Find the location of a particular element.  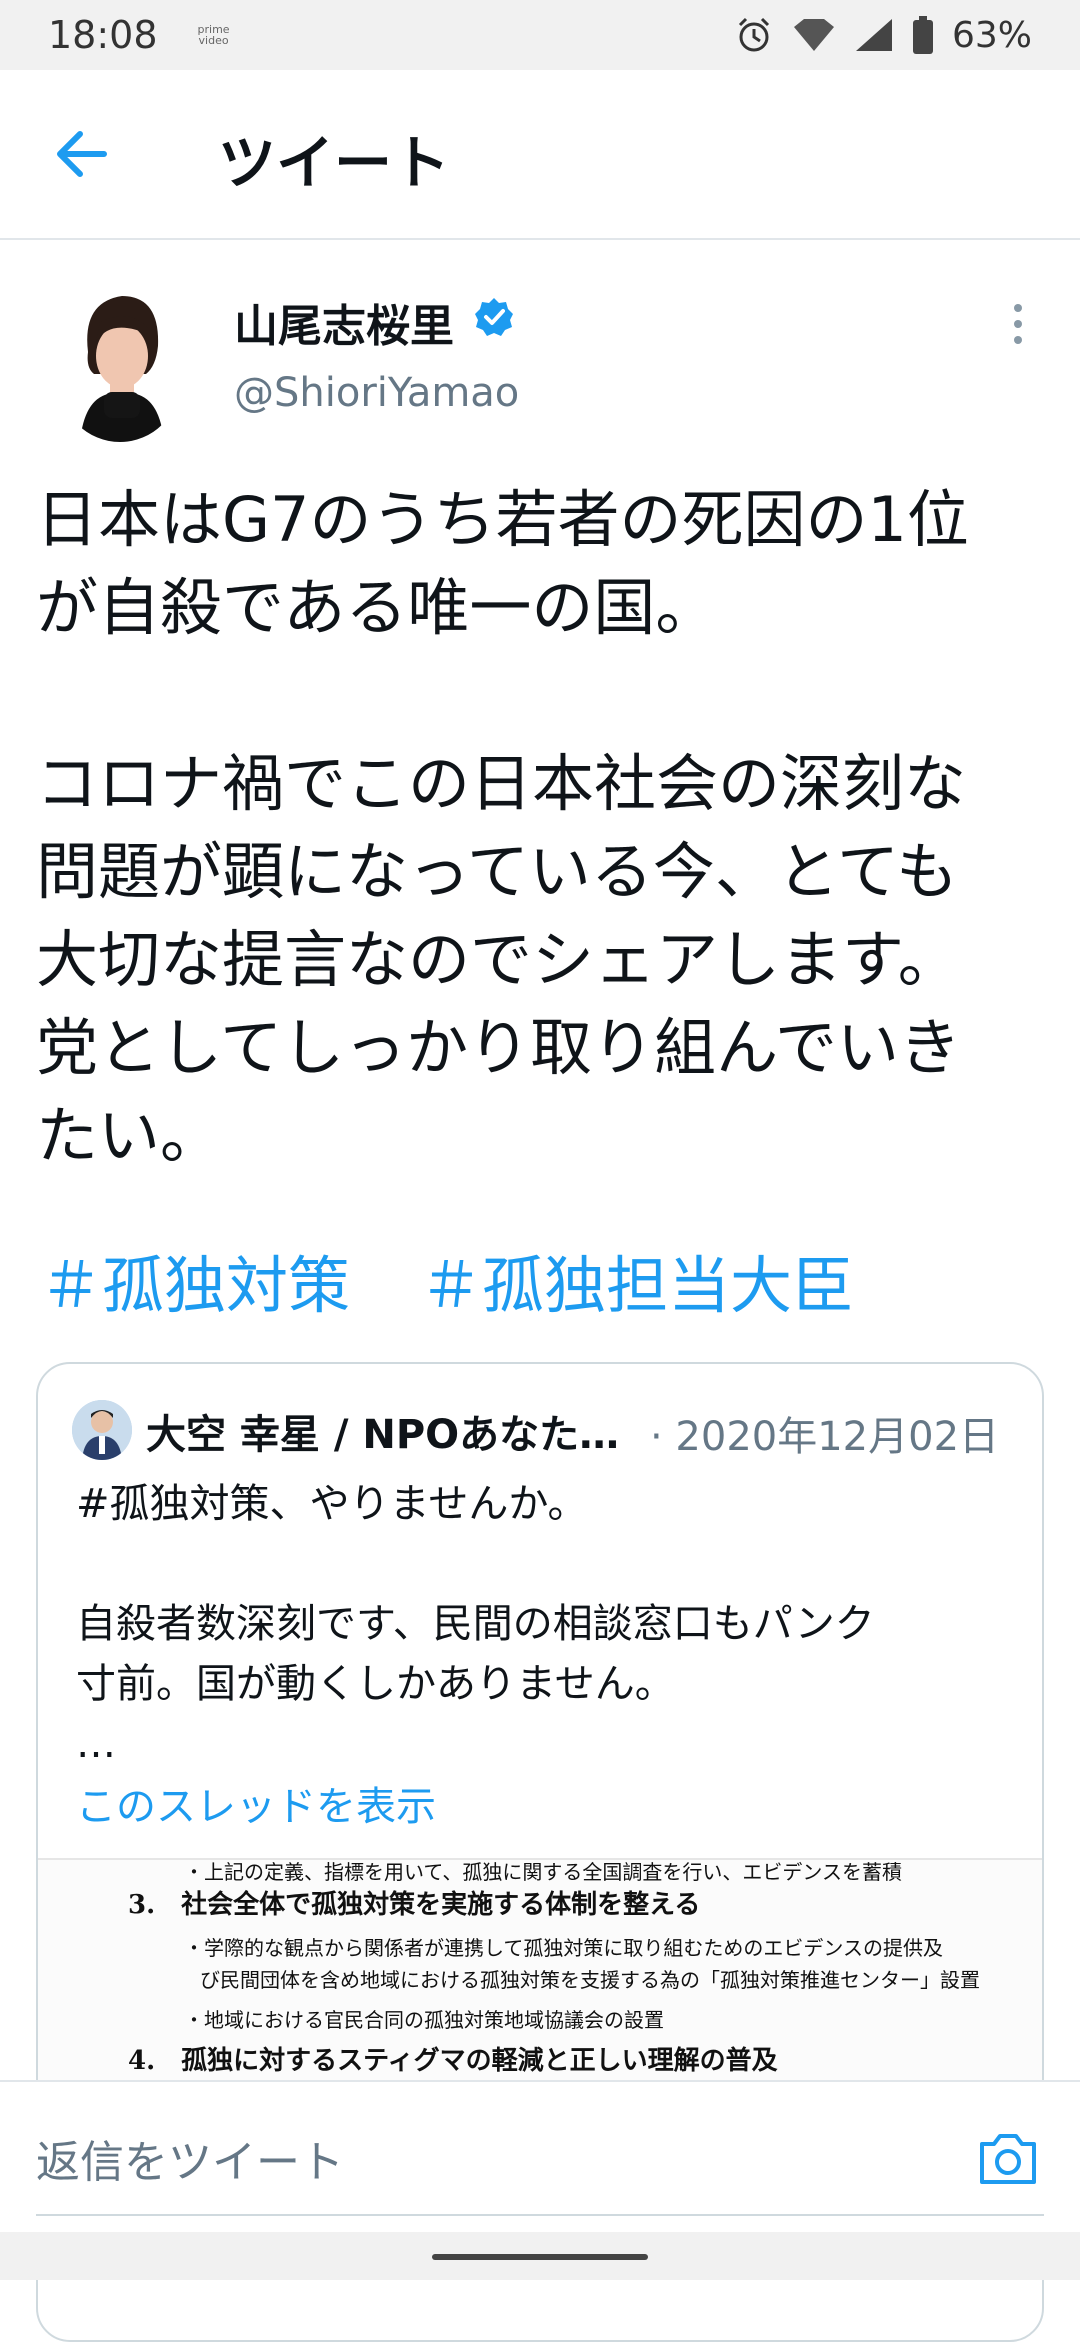

author-handle: @ShioriYamao is located at coordinates (376, 393).